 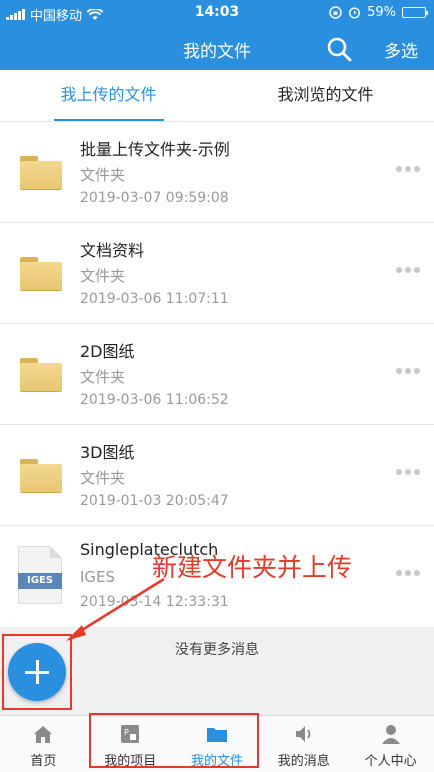 I want to click on page-title: 我的文件, so click(x=217, y=52).